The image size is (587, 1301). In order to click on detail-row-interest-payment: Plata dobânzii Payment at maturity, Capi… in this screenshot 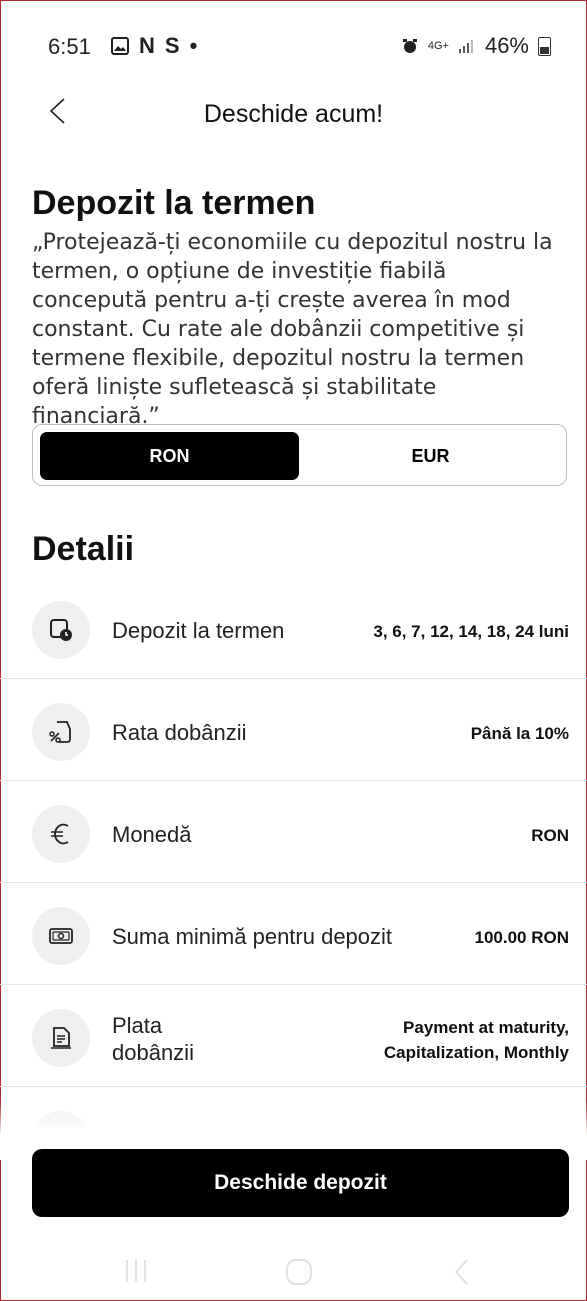, I will do `click(293, 1036)`.